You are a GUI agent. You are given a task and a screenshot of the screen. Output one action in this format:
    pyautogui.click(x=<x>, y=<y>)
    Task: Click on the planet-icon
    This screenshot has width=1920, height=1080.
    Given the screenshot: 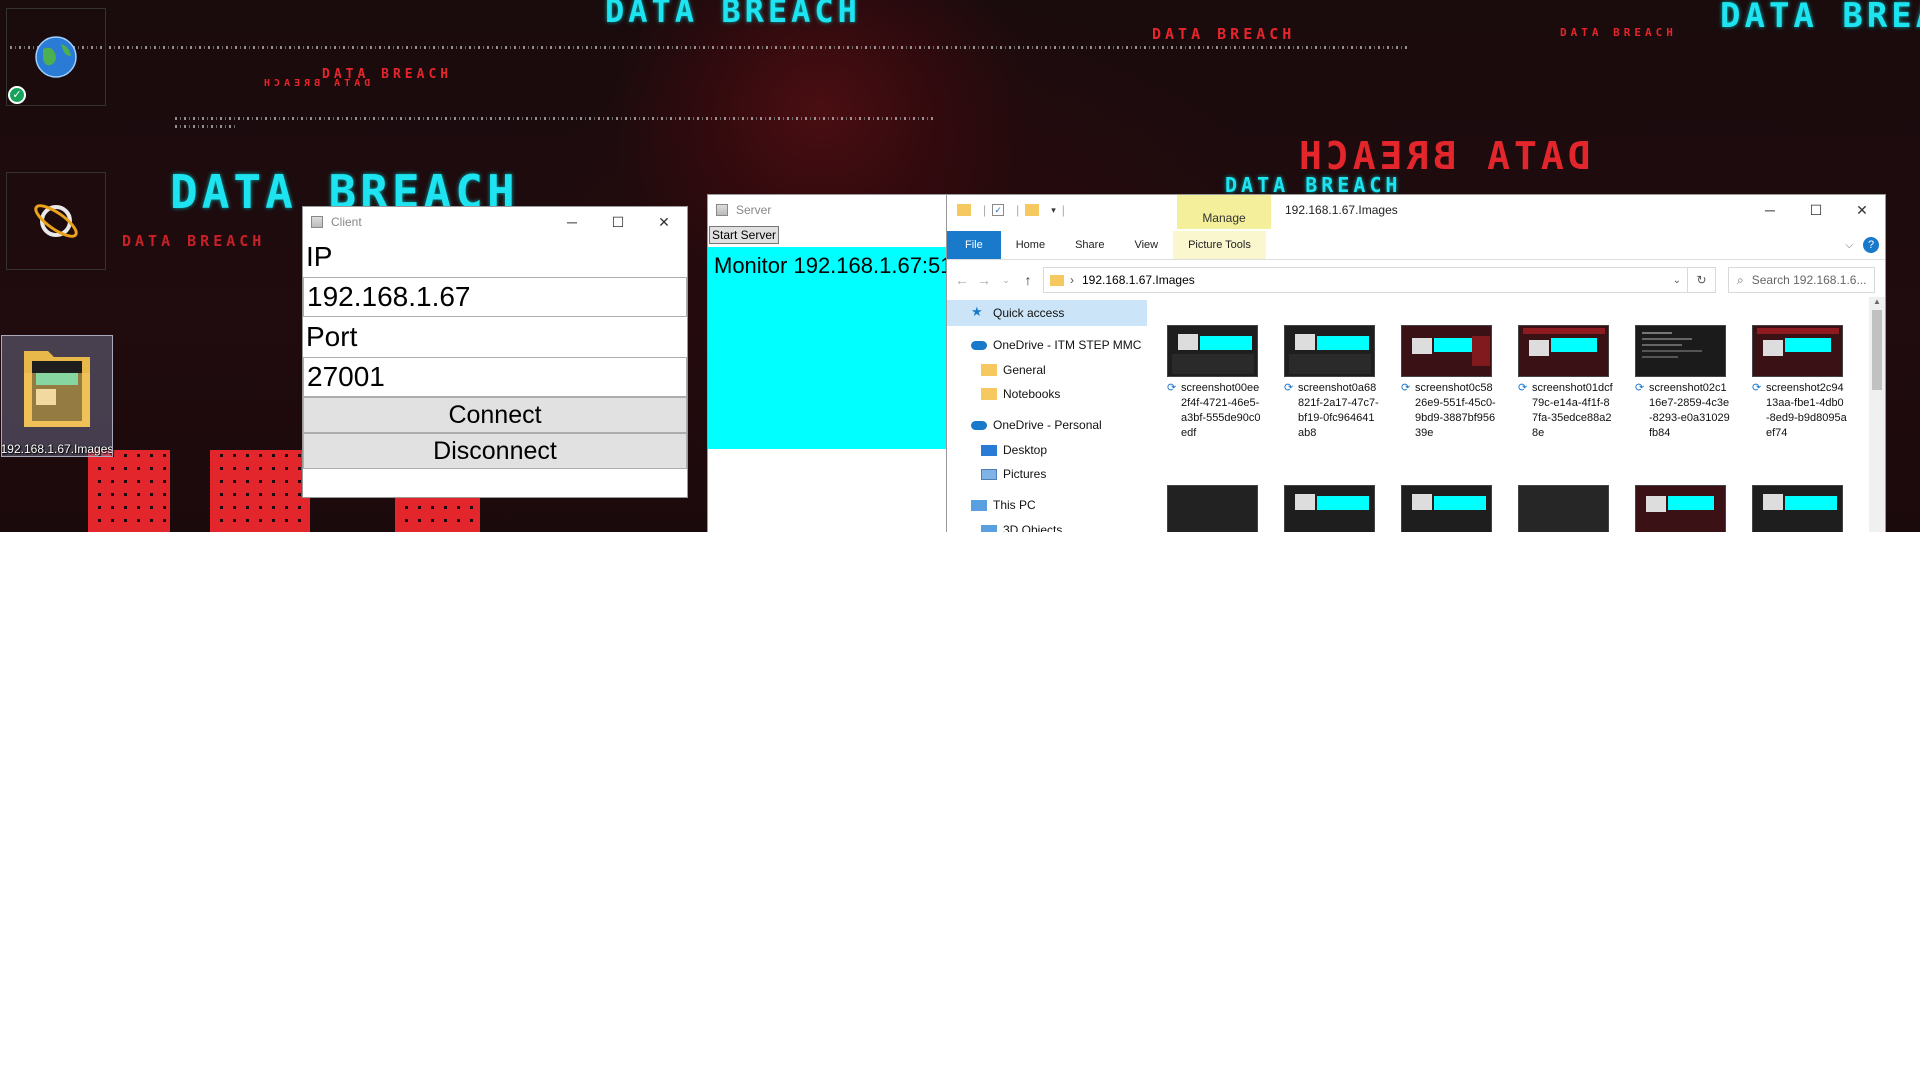 What is the action you would take?
    pyautogui.click(x=56, y=221)
    